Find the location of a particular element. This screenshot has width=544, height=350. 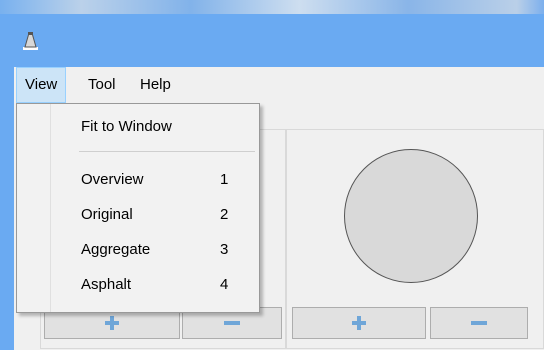

menu-tool: Tool is located at coordinates (102, 85).